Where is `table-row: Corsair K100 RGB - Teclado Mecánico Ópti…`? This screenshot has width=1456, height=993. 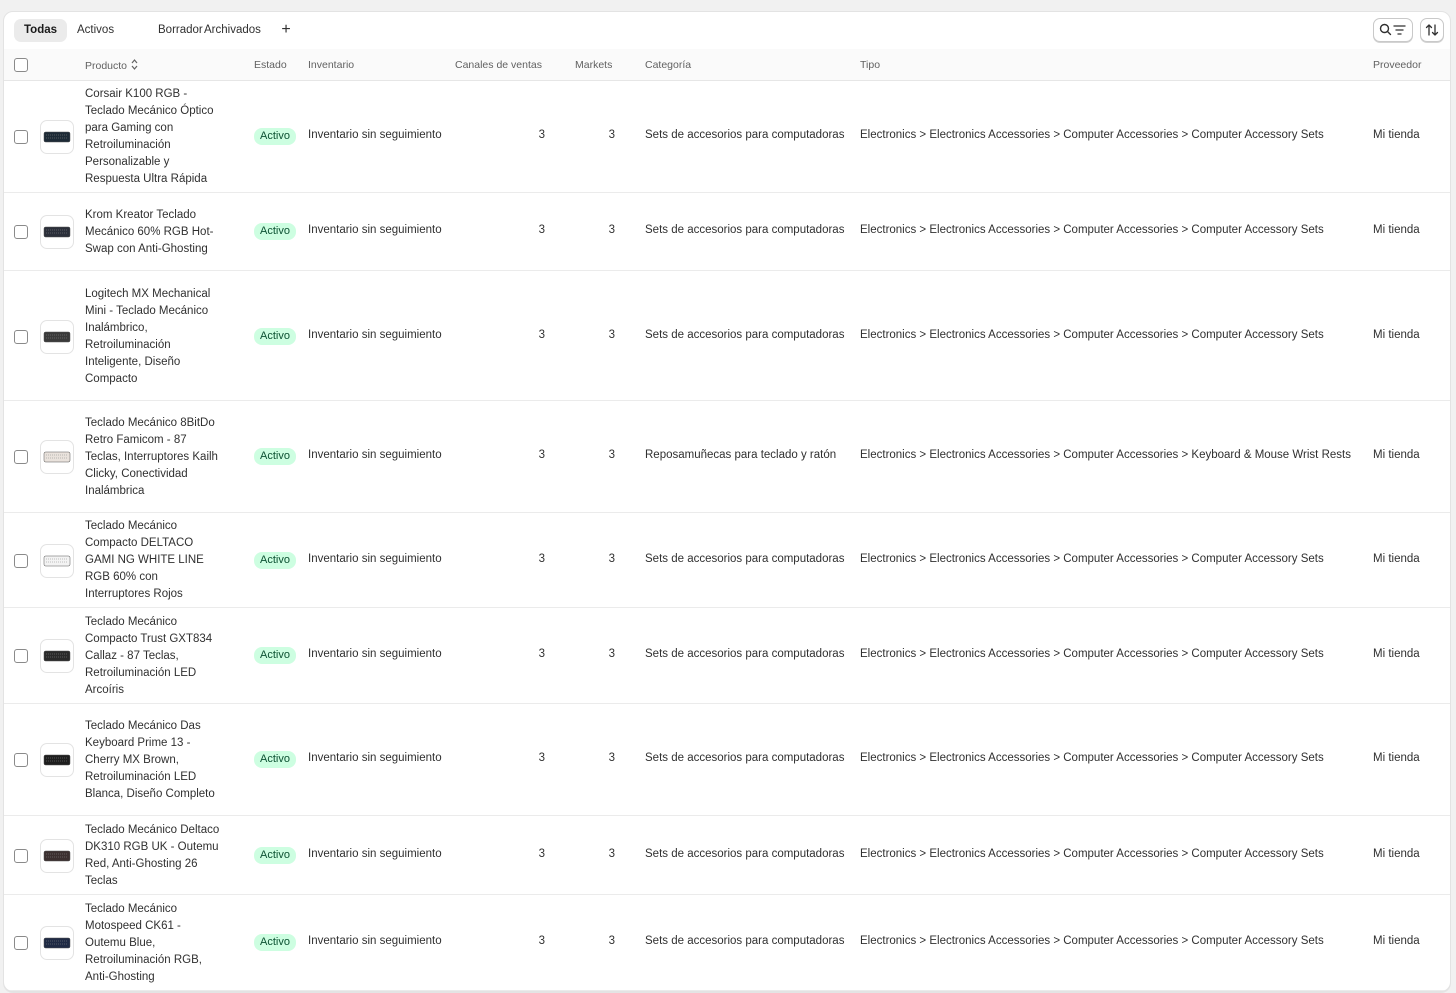 table-row: Corsair K100 RGB - Teclado Mecánico Ópti… is located at coordinates (727, 137).